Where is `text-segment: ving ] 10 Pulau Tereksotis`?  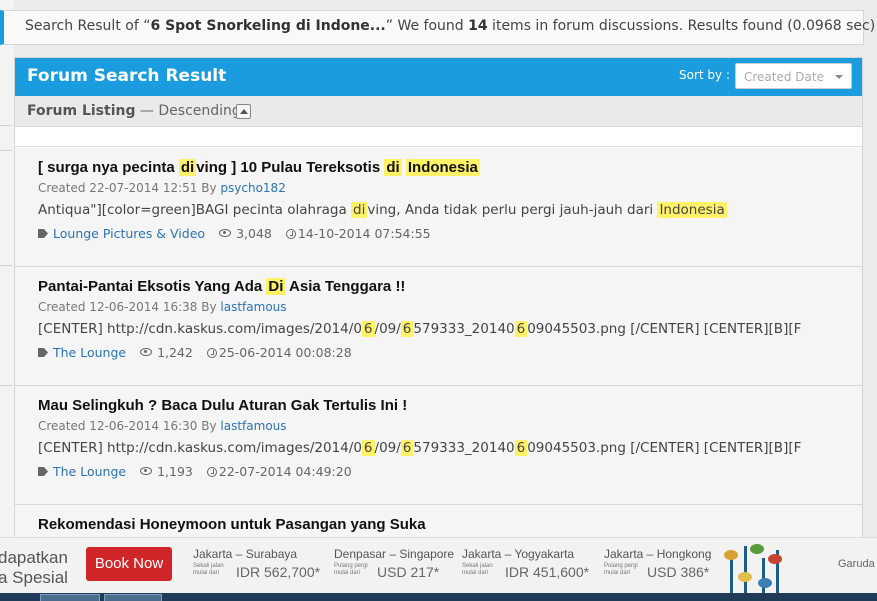 text-segment: ving ] 10 Pulau Tereksotis is located at coordinates (290, 167).